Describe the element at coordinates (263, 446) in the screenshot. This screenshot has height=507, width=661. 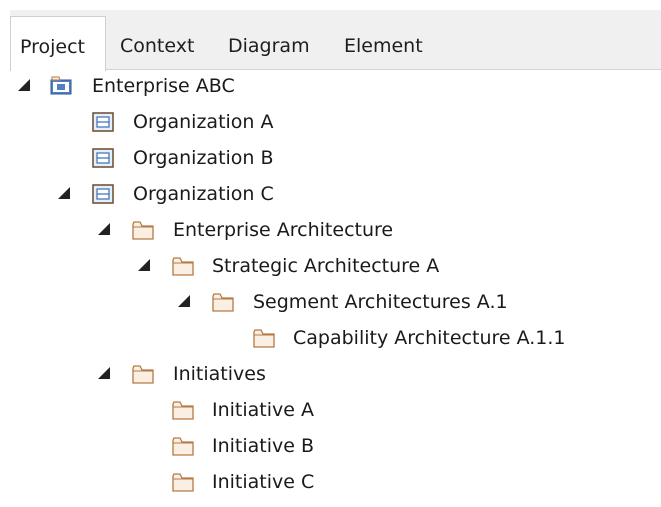
I see `tree-item-label: Initiative B` at that location.